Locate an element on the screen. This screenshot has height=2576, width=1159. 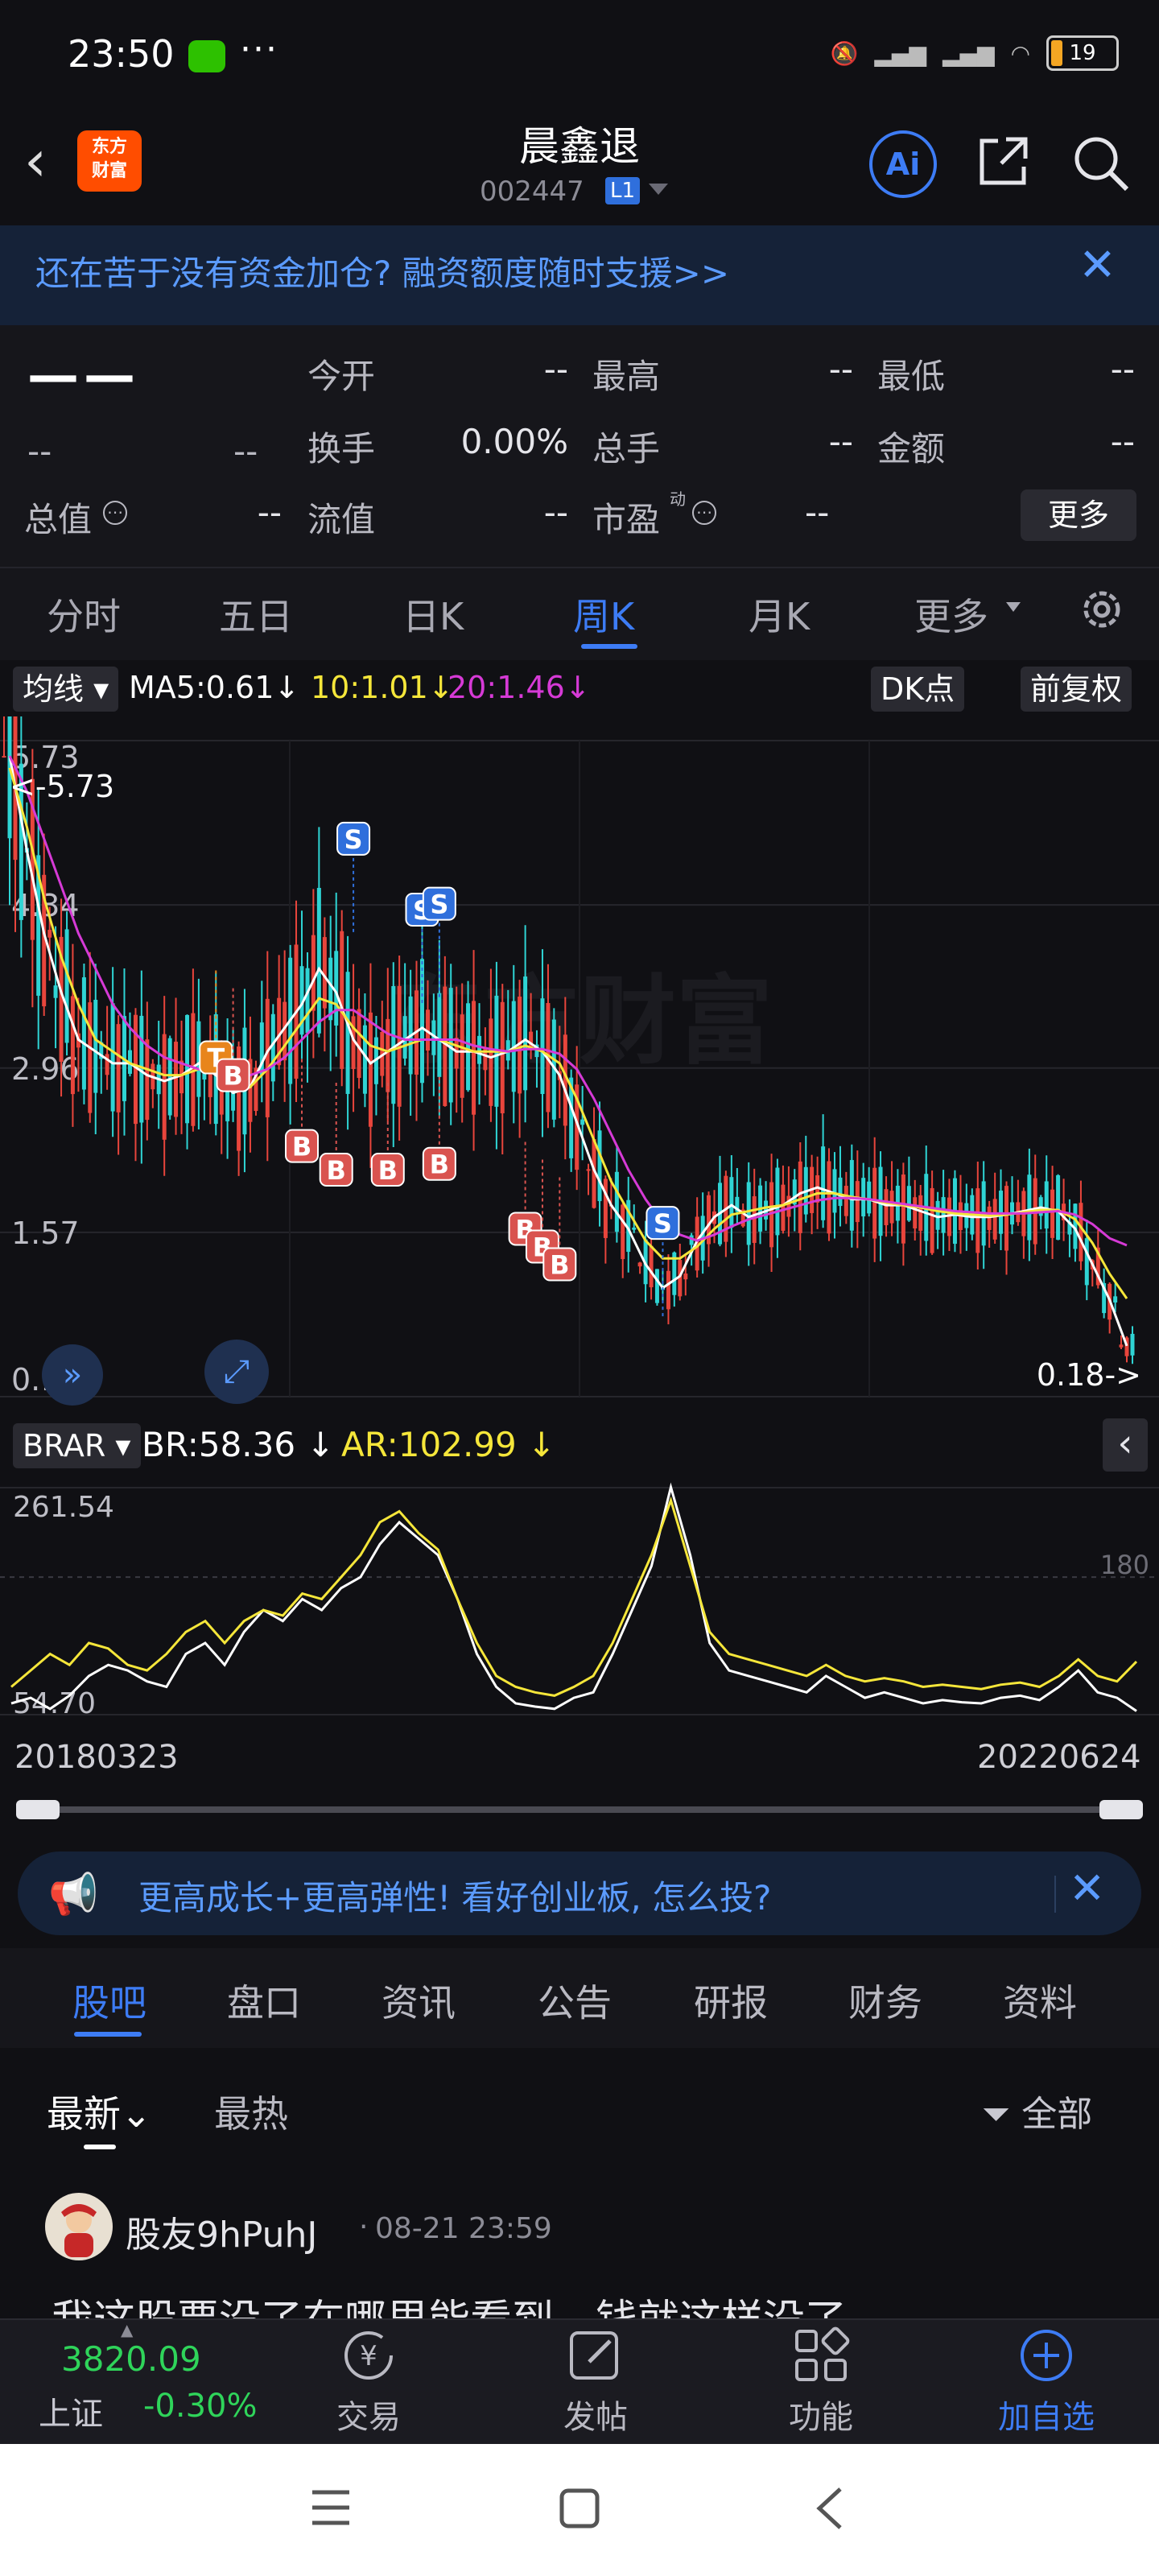
gear-icon is located at coordinates (1102, 609).